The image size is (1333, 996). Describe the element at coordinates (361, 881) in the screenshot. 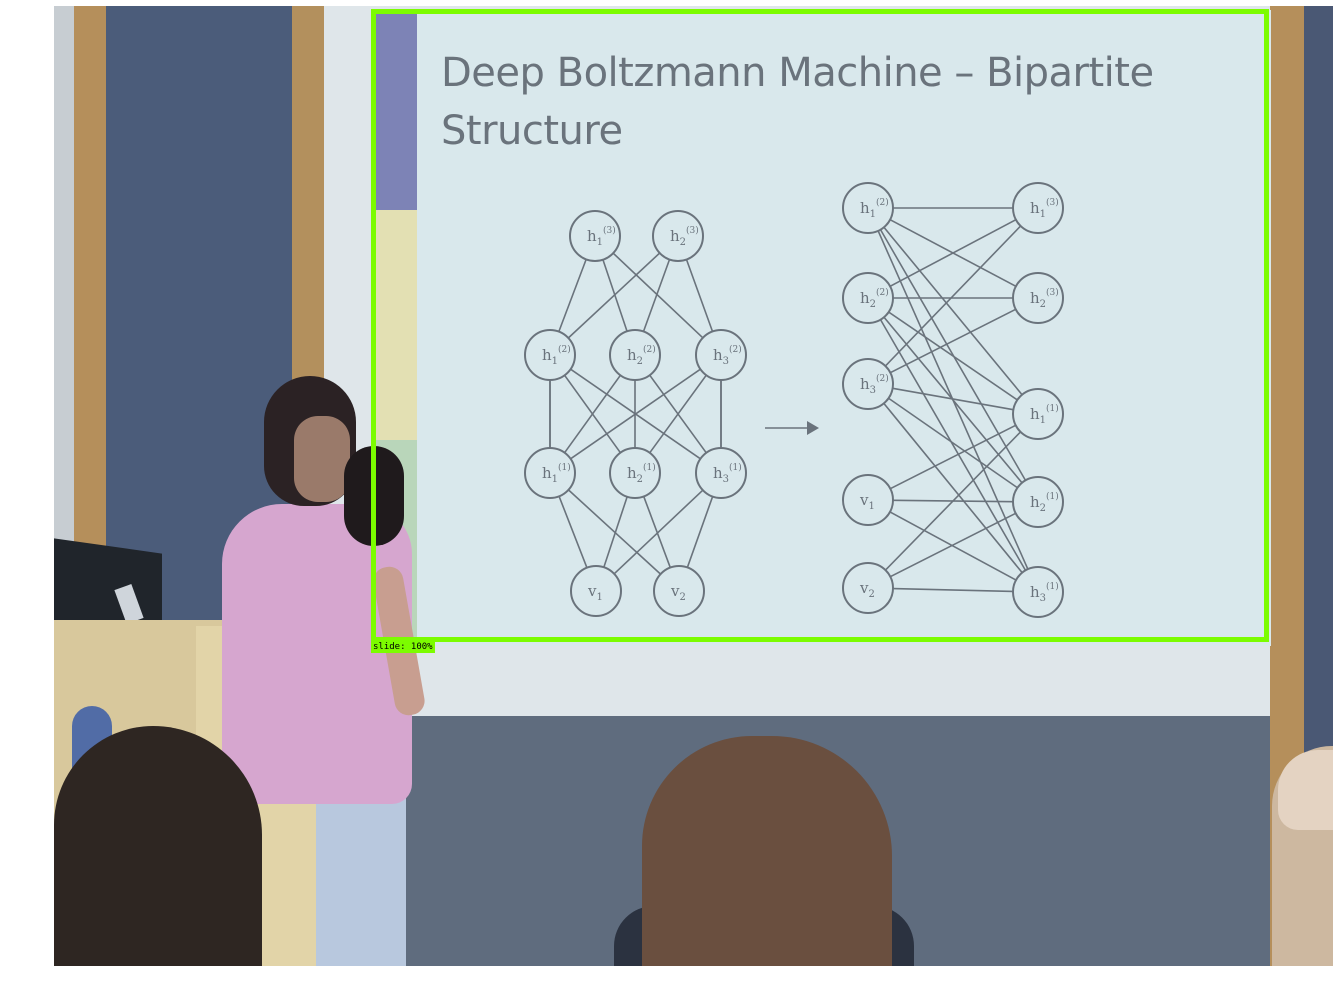

I see `speaker-legs` at that location.